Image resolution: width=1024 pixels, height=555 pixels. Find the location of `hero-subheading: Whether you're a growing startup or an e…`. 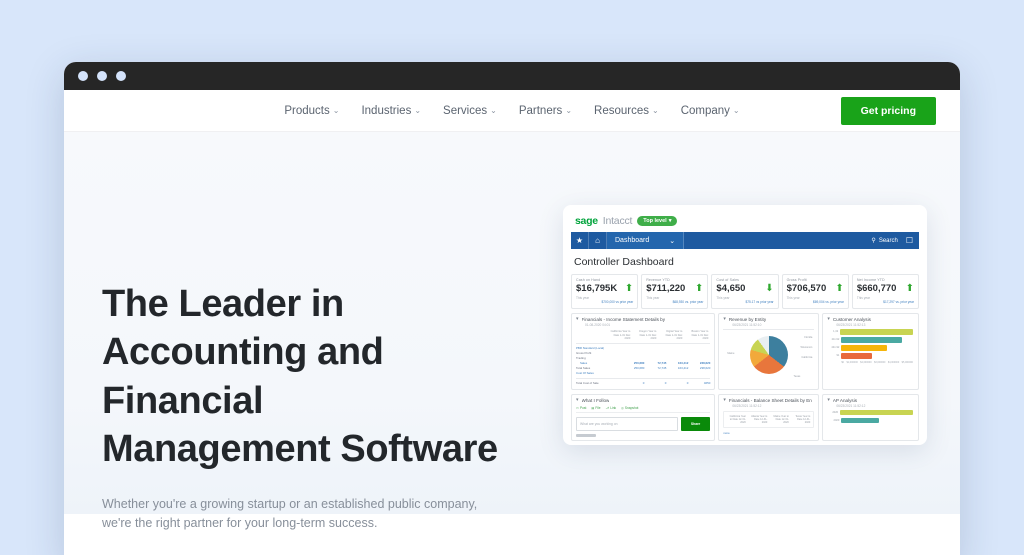

hero-subheading: Whether you're a growing startup or an e… is located at coordinates (292, 514).